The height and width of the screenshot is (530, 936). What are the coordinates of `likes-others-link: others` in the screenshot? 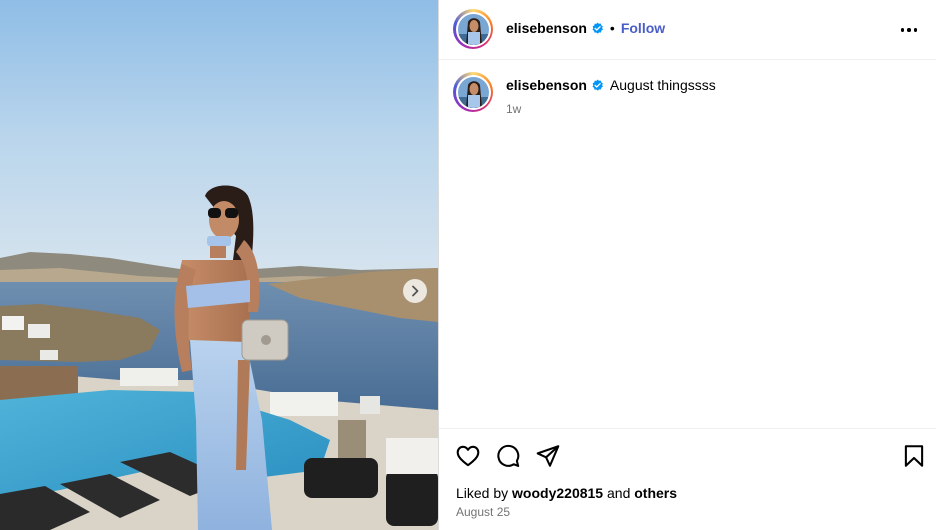 It's located at (655, 493).